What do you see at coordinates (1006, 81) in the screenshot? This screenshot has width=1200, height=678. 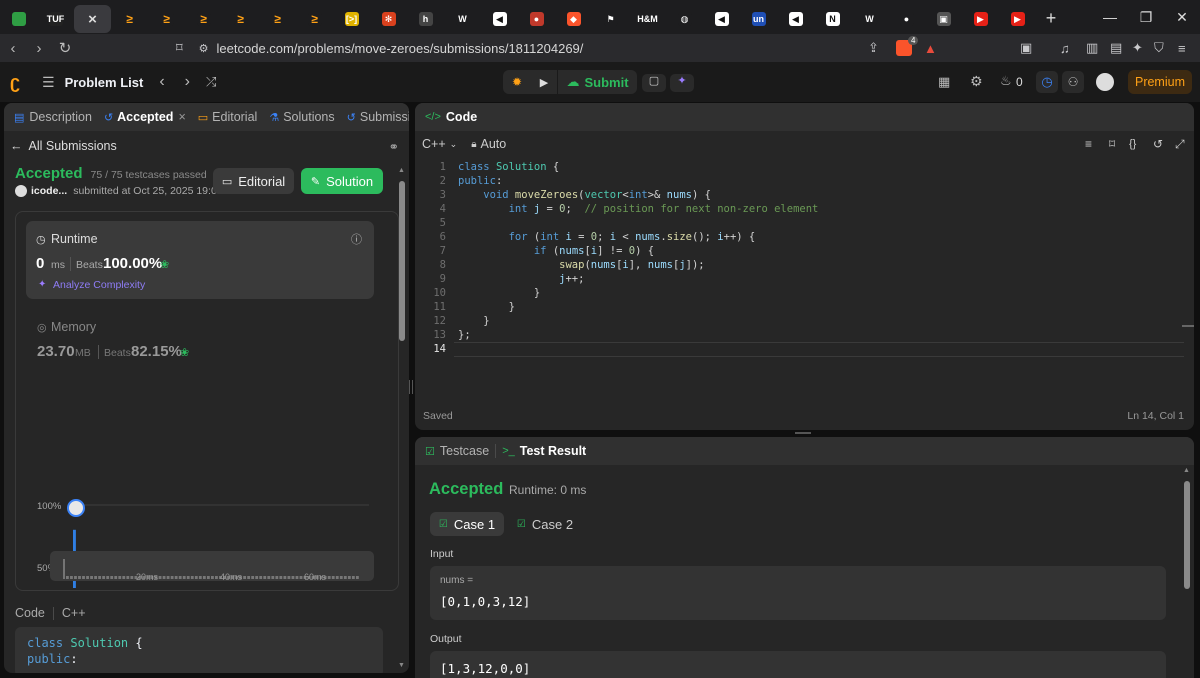 I see `streak-icon: ♨` at bounding box center [1006, 81].